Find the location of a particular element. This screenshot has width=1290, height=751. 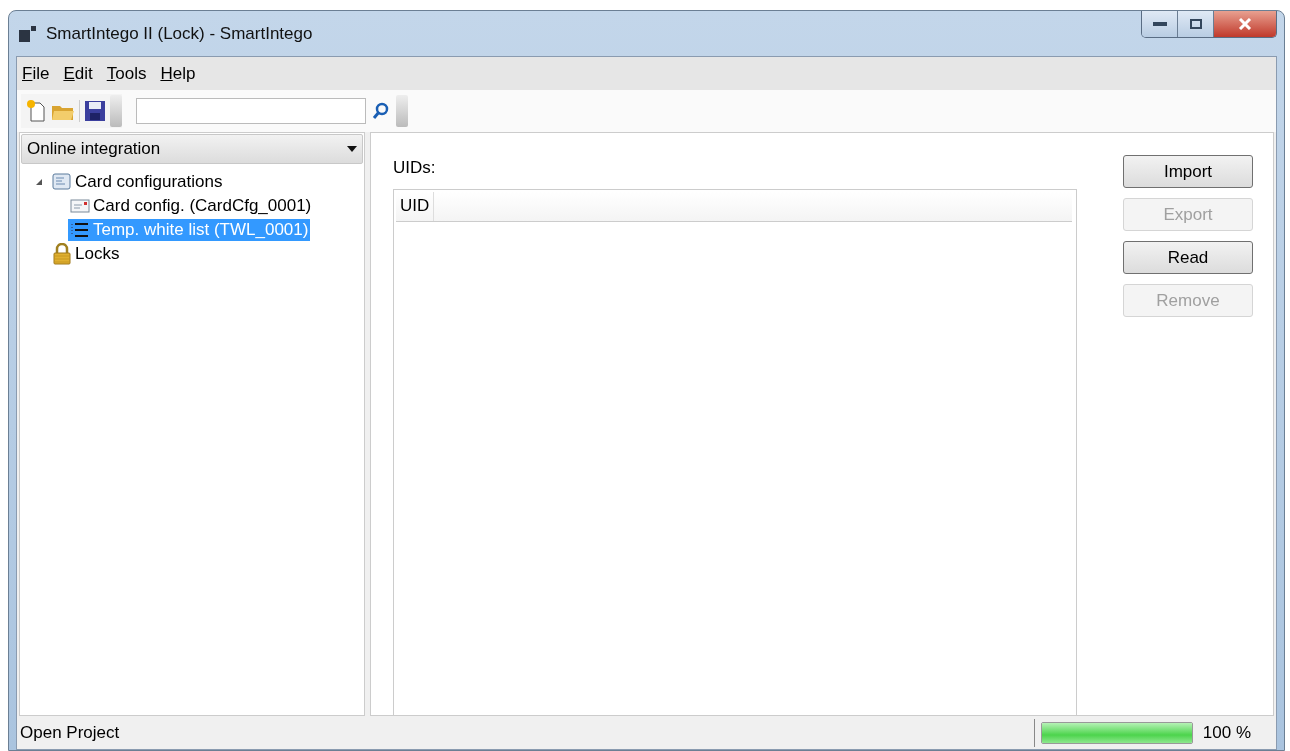

tree-item: Card config. (CardCfg_0001) is located at coordinates (191, 206).